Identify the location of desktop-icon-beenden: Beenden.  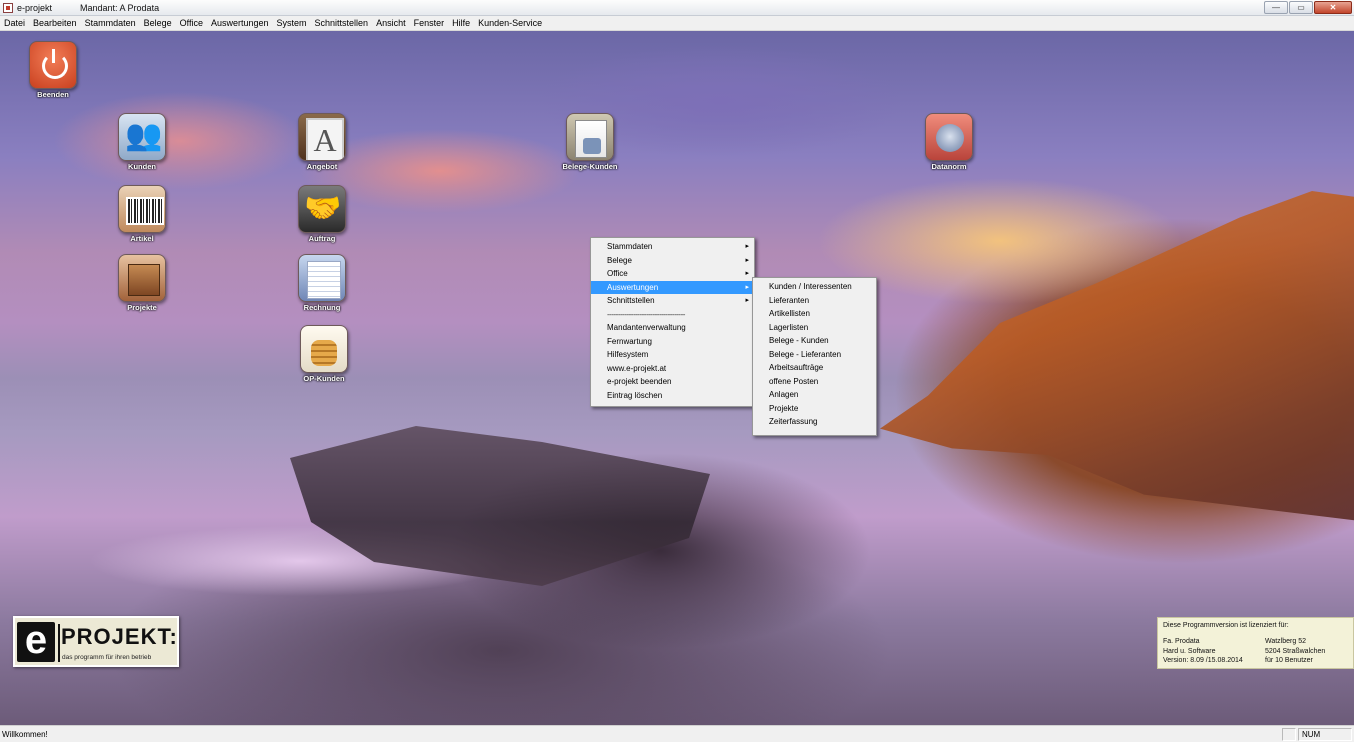
(53, 70).